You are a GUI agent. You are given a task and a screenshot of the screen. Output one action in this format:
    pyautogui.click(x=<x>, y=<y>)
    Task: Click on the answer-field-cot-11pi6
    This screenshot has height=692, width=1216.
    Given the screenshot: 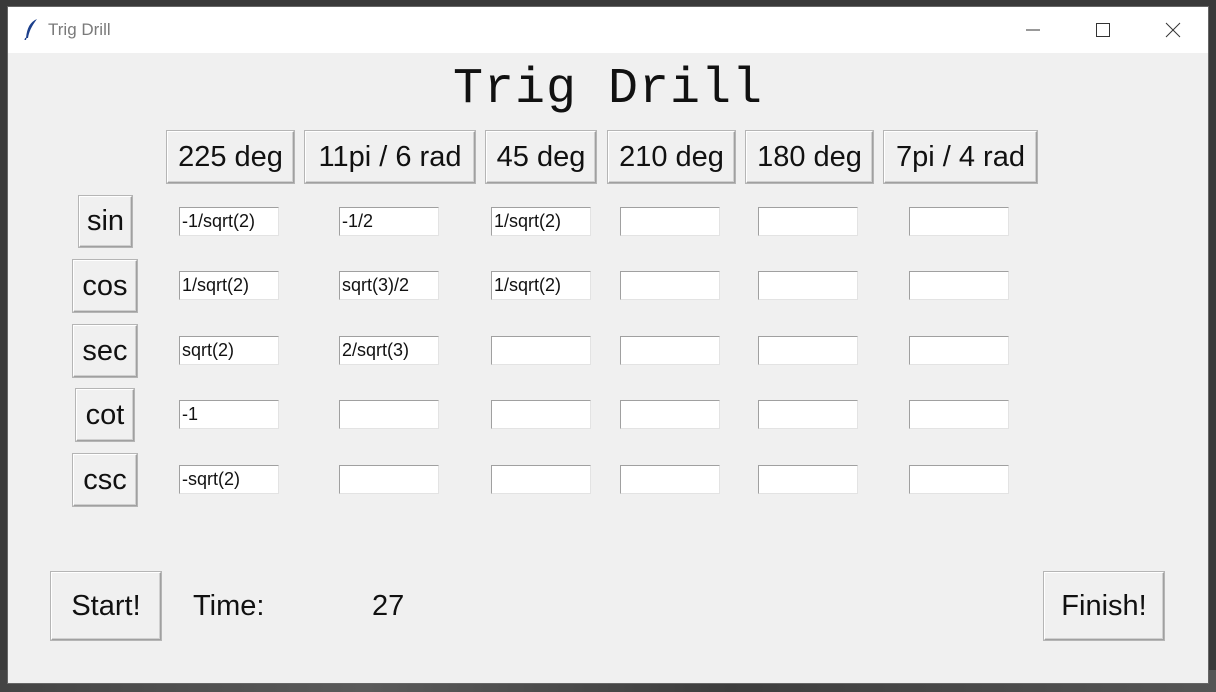 What is the action you would take?
    pyautogui.click(x=389, y=414)
    